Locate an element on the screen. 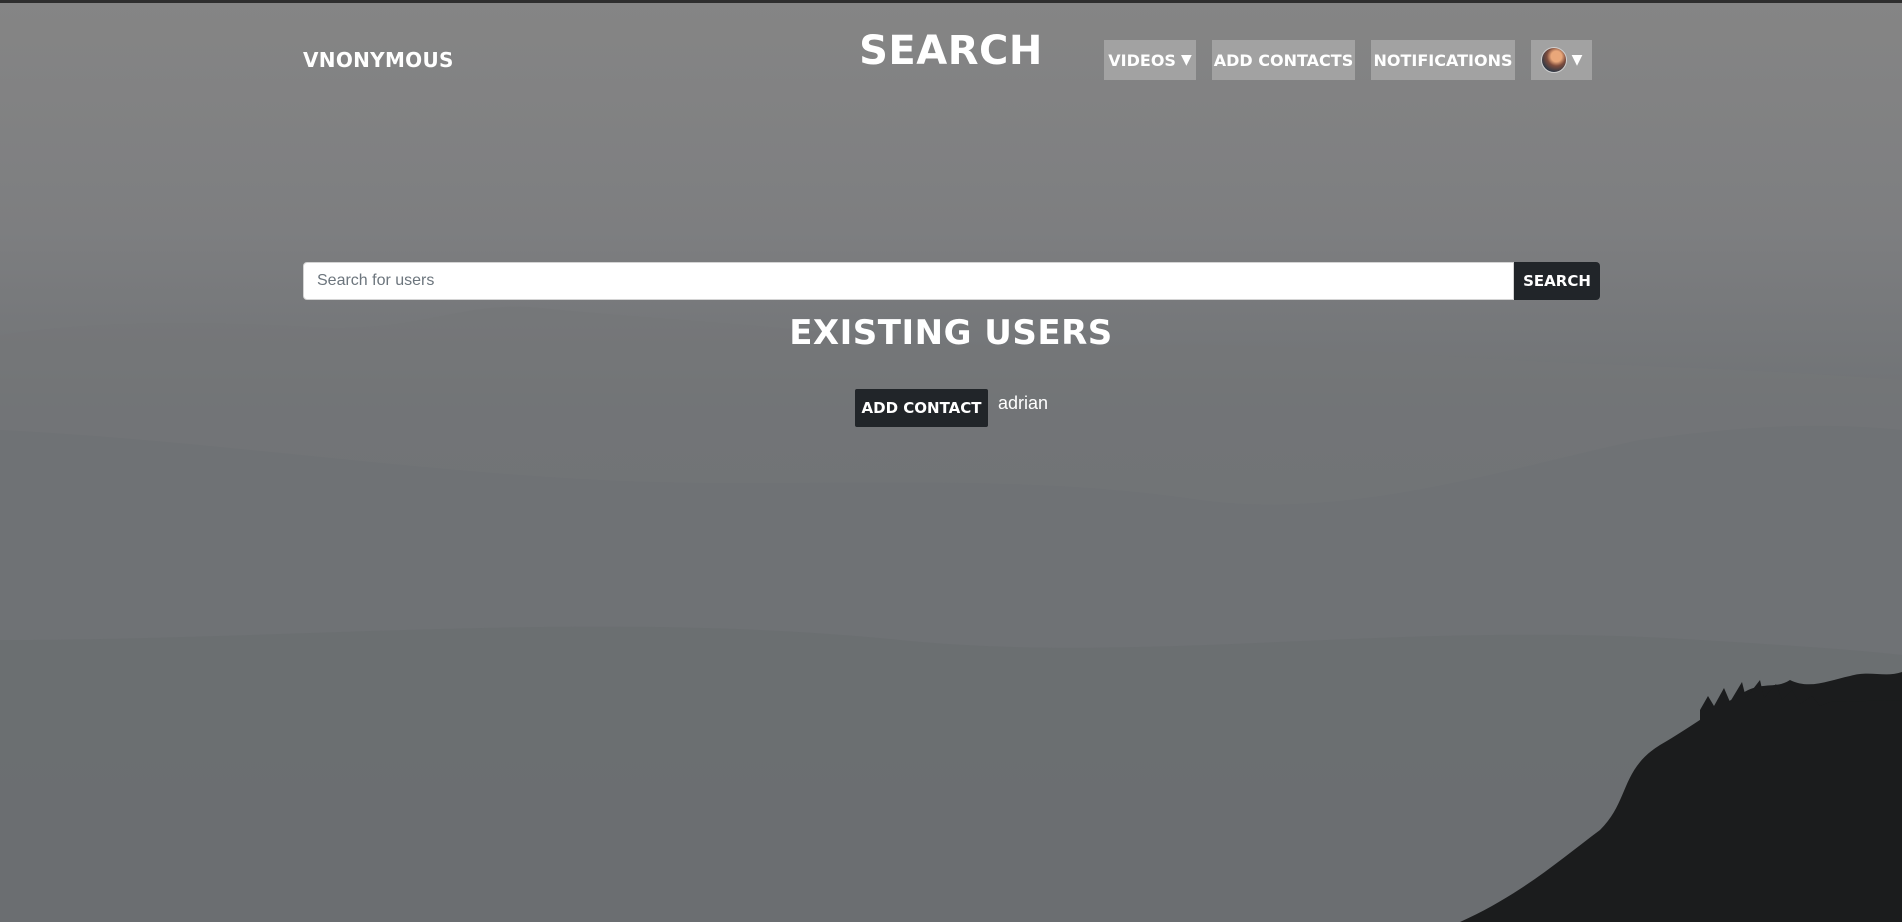 This screenshot has width=1902, height=922. add-contacts-button: ADD CONTACTS is located at coordinates (1283, 60).